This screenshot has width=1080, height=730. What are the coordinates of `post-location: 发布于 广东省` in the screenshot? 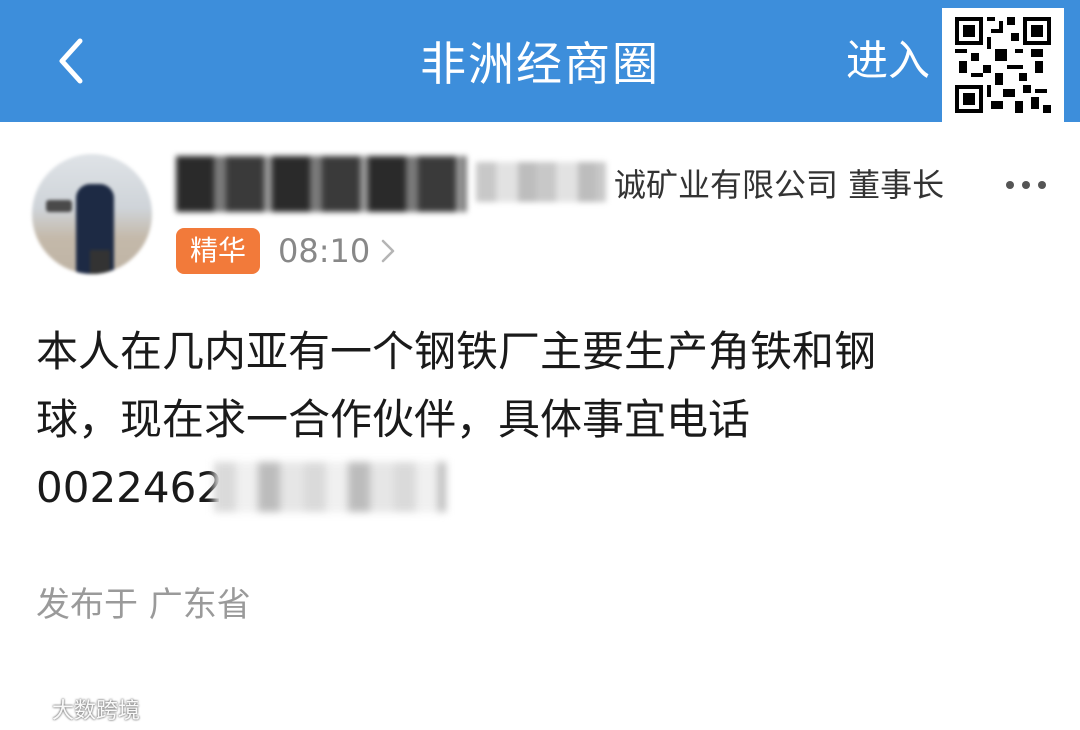 It's located at (143, 605).